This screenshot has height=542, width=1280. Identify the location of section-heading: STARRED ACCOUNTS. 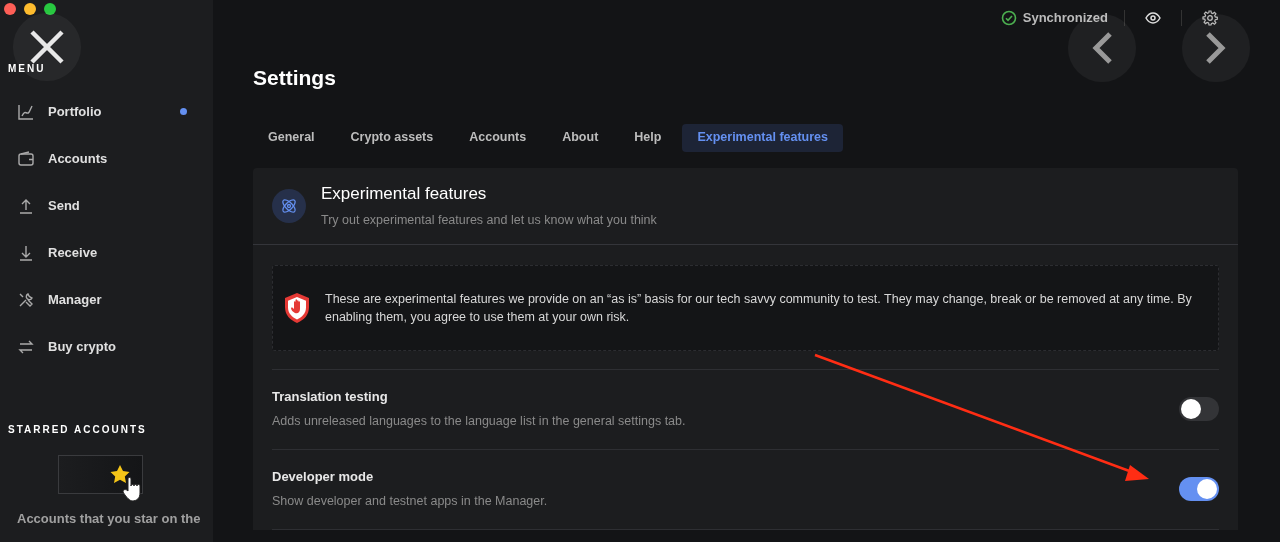
(77, 430).